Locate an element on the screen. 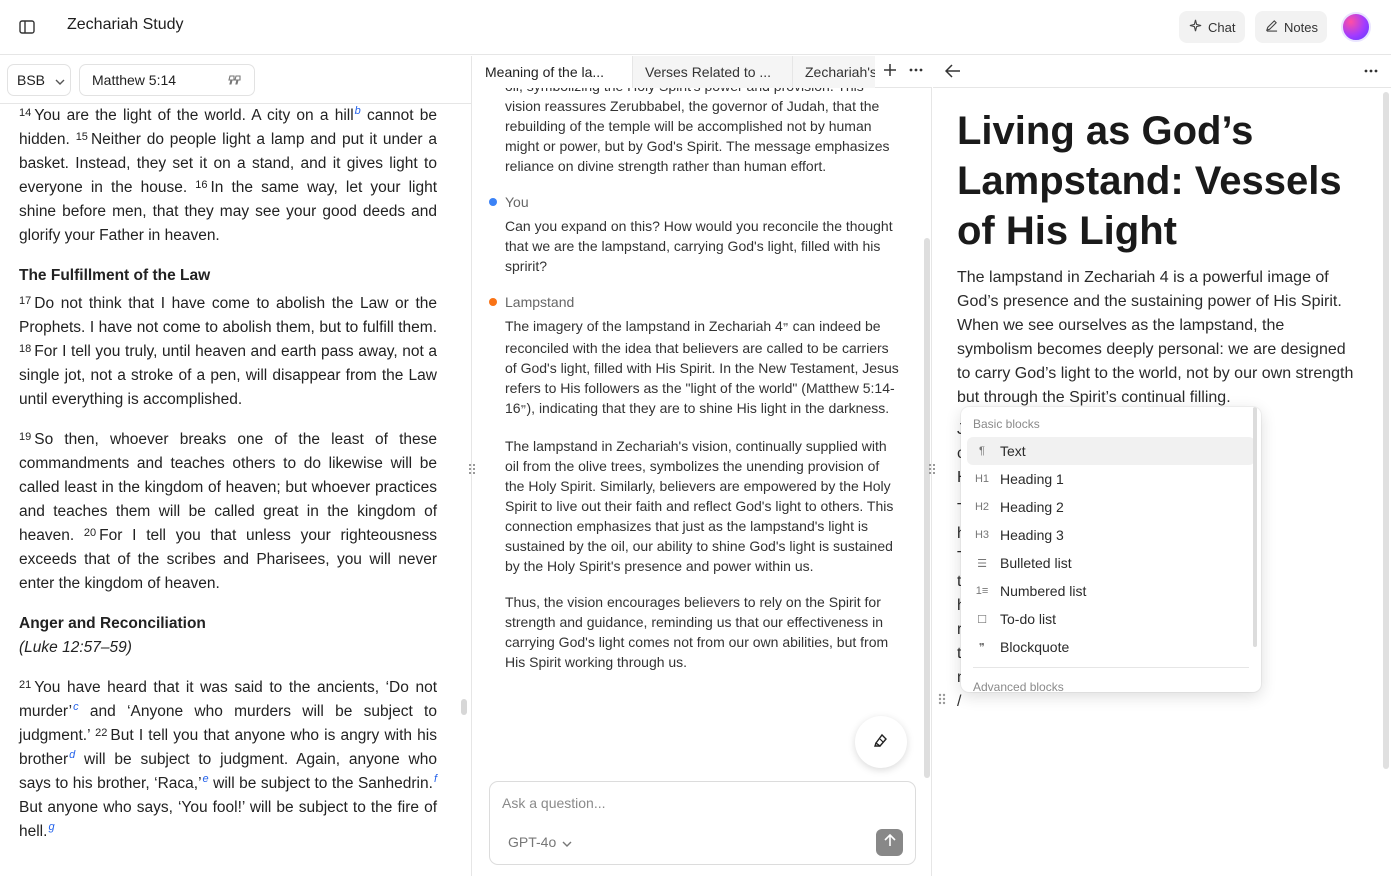  menu-section-advanced: Advanced blocks is located at coordinates (1018, 686).